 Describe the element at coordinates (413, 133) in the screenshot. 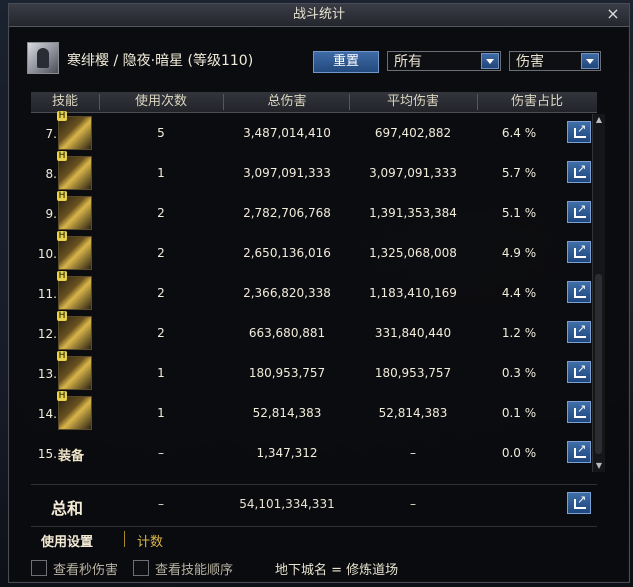

I see `avg-damage-cell: 697,402,882` at that location.